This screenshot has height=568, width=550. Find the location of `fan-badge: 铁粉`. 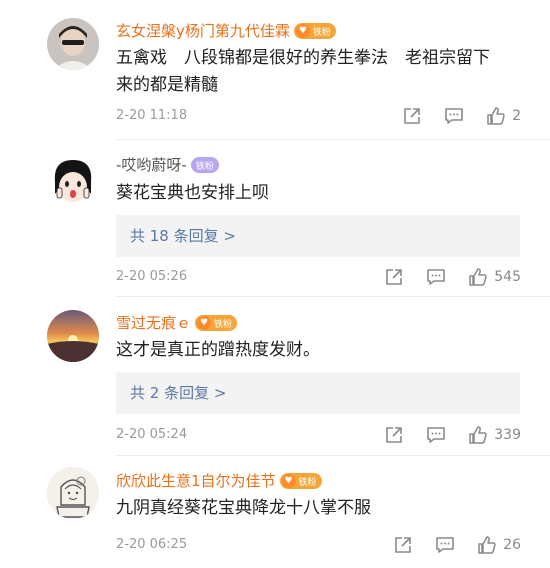

fan-badge: 铁粉 is located at coordinates (204, 165).